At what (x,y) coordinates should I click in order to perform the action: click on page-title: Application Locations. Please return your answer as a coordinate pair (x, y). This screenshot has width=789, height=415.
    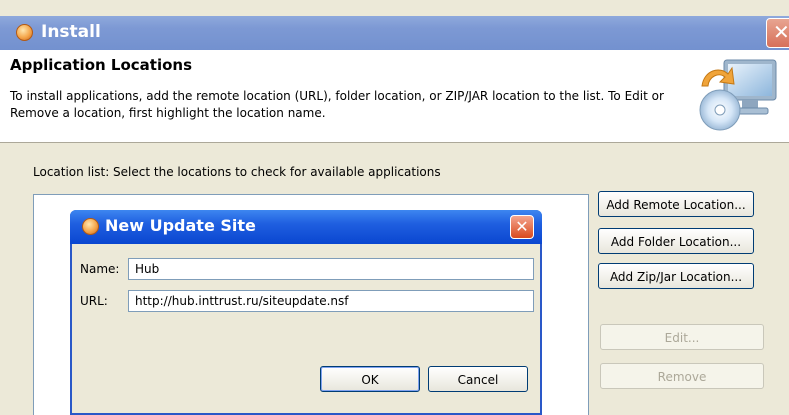
    Looking at the image, I should click on (101, 65).